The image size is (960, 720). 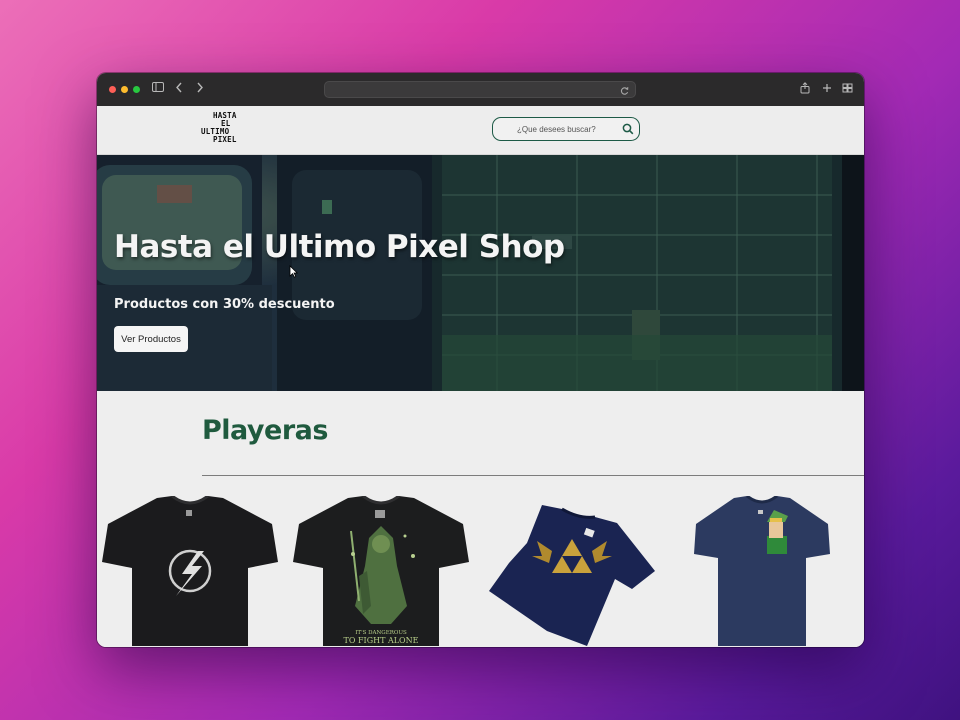 I want to click on tshirt-print-line: TO FIGHT ALONE, so click(x=381, y=640).